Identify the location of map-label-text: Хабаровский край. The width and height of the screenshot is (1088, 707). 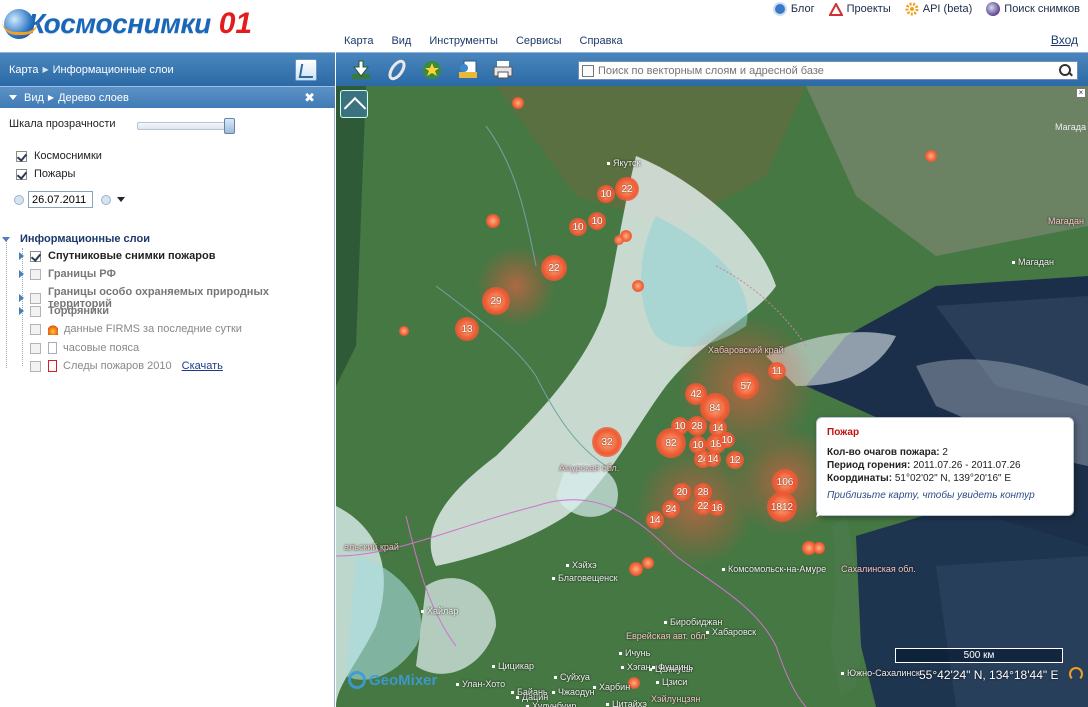
(746, 350).